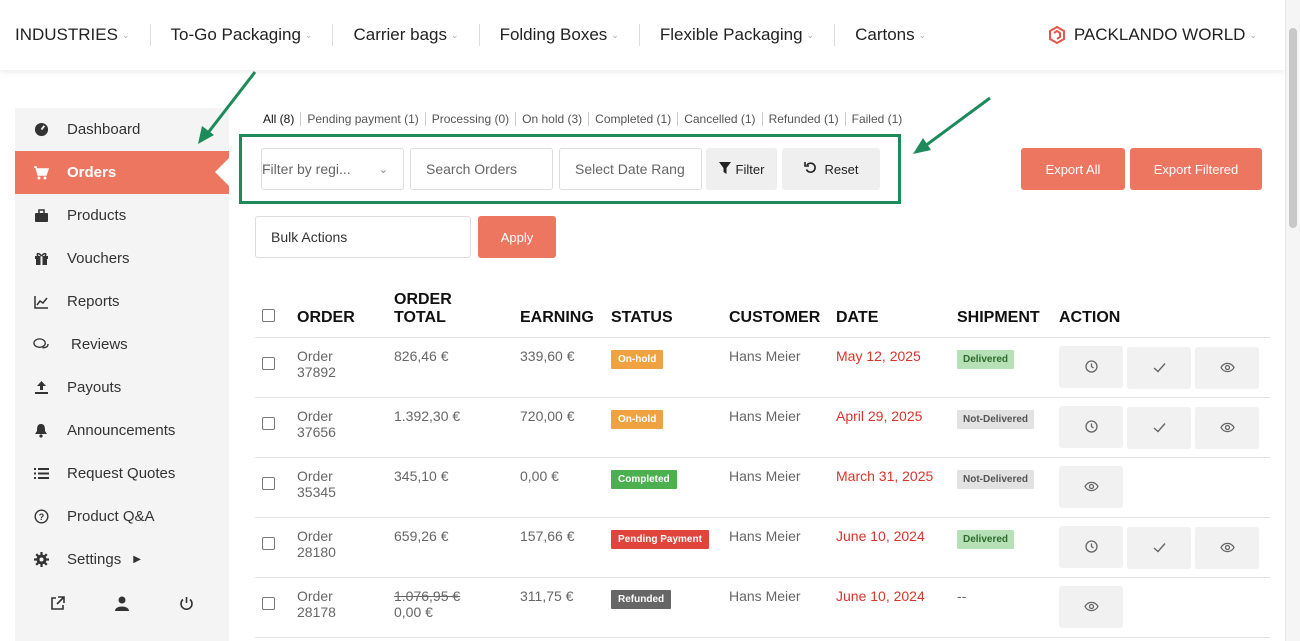 The image size is (1300, 641). Describe the element at coordinates (122, 172) in the screenshot. I see `sidebar-item-orders: Orders` at that location.